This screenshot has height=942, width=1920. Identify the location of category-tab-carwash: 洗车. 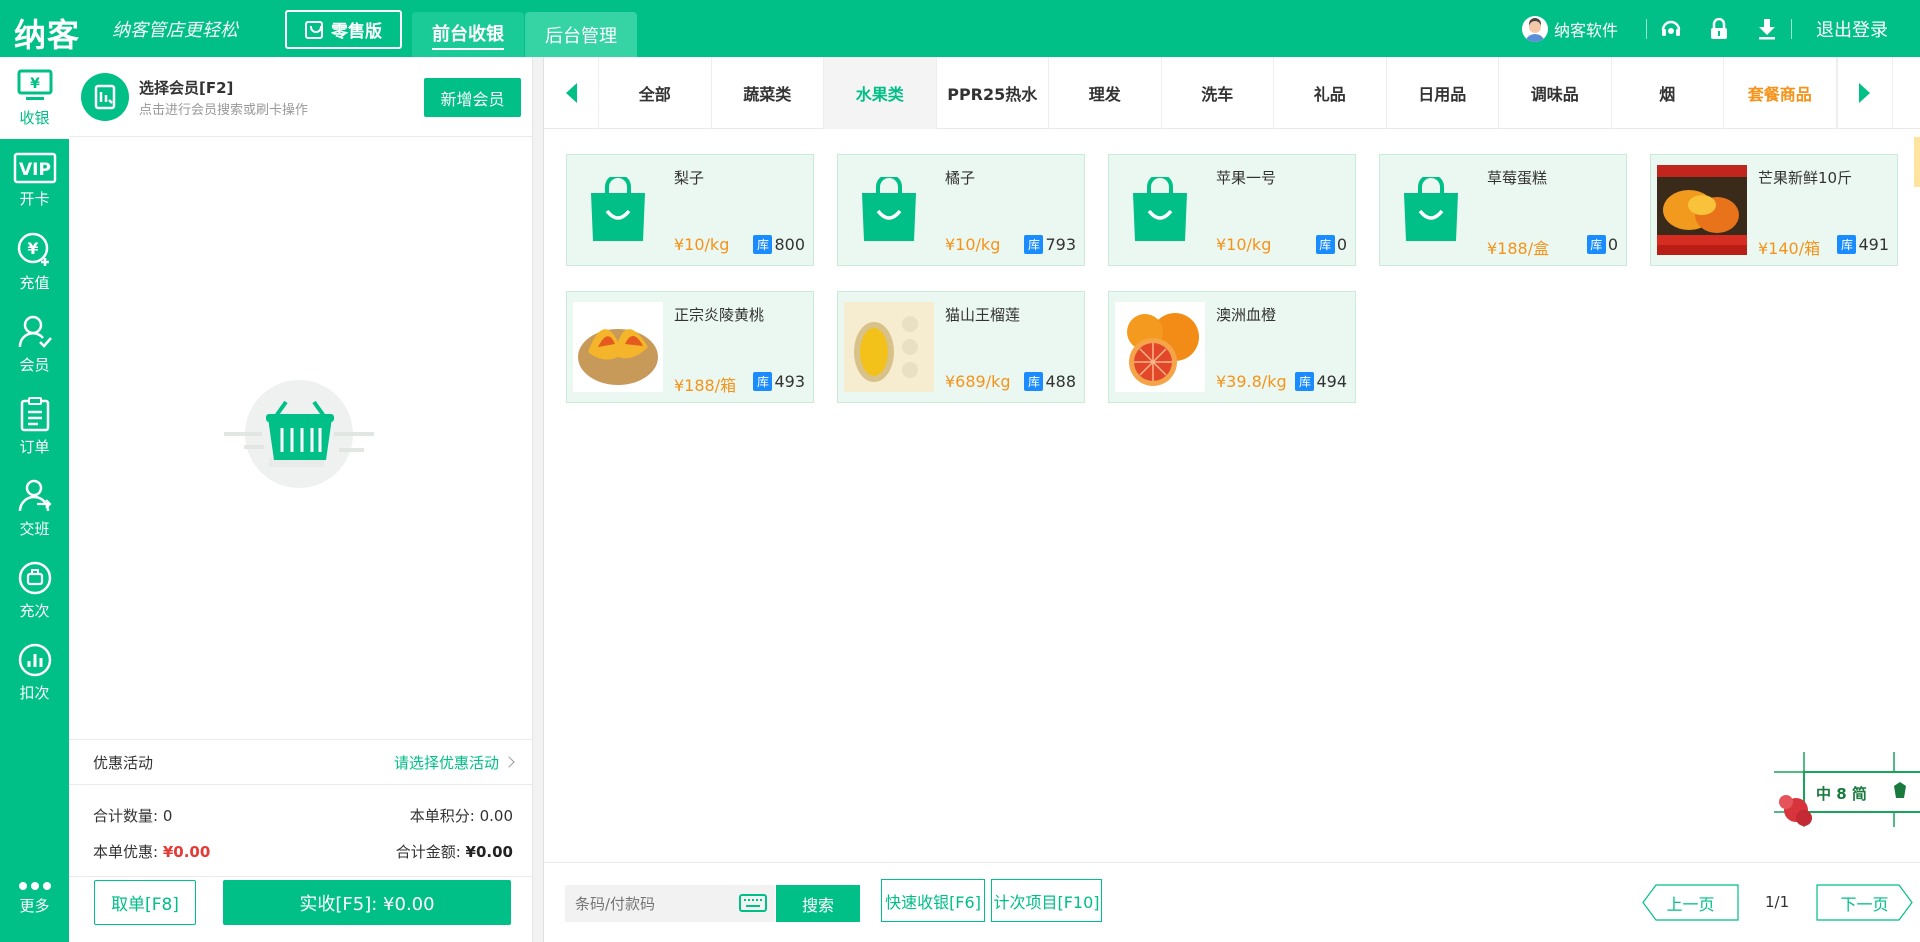
(1218, 93).